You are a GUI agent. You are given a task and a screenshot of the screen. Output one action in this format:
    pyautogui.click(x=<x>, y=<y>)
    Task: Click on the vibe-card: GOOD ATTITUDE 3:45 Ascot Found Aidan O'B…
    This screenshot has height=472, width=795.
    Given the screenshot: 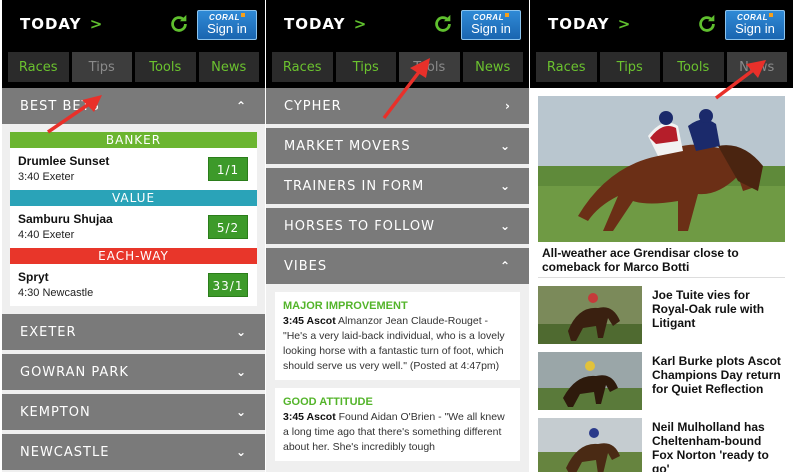 What is the action you would take?
    pyautogui.click(x=397, y=424)
    